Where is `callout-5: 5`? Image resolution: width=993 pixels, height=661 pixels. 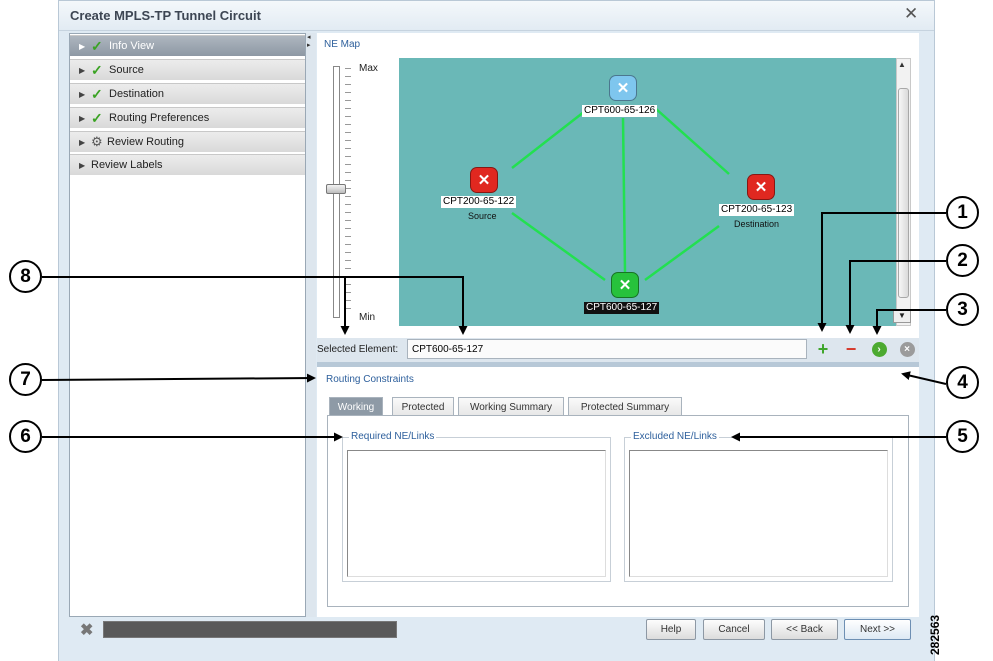
callout-5: 5 is located at coordinates (962, 436).